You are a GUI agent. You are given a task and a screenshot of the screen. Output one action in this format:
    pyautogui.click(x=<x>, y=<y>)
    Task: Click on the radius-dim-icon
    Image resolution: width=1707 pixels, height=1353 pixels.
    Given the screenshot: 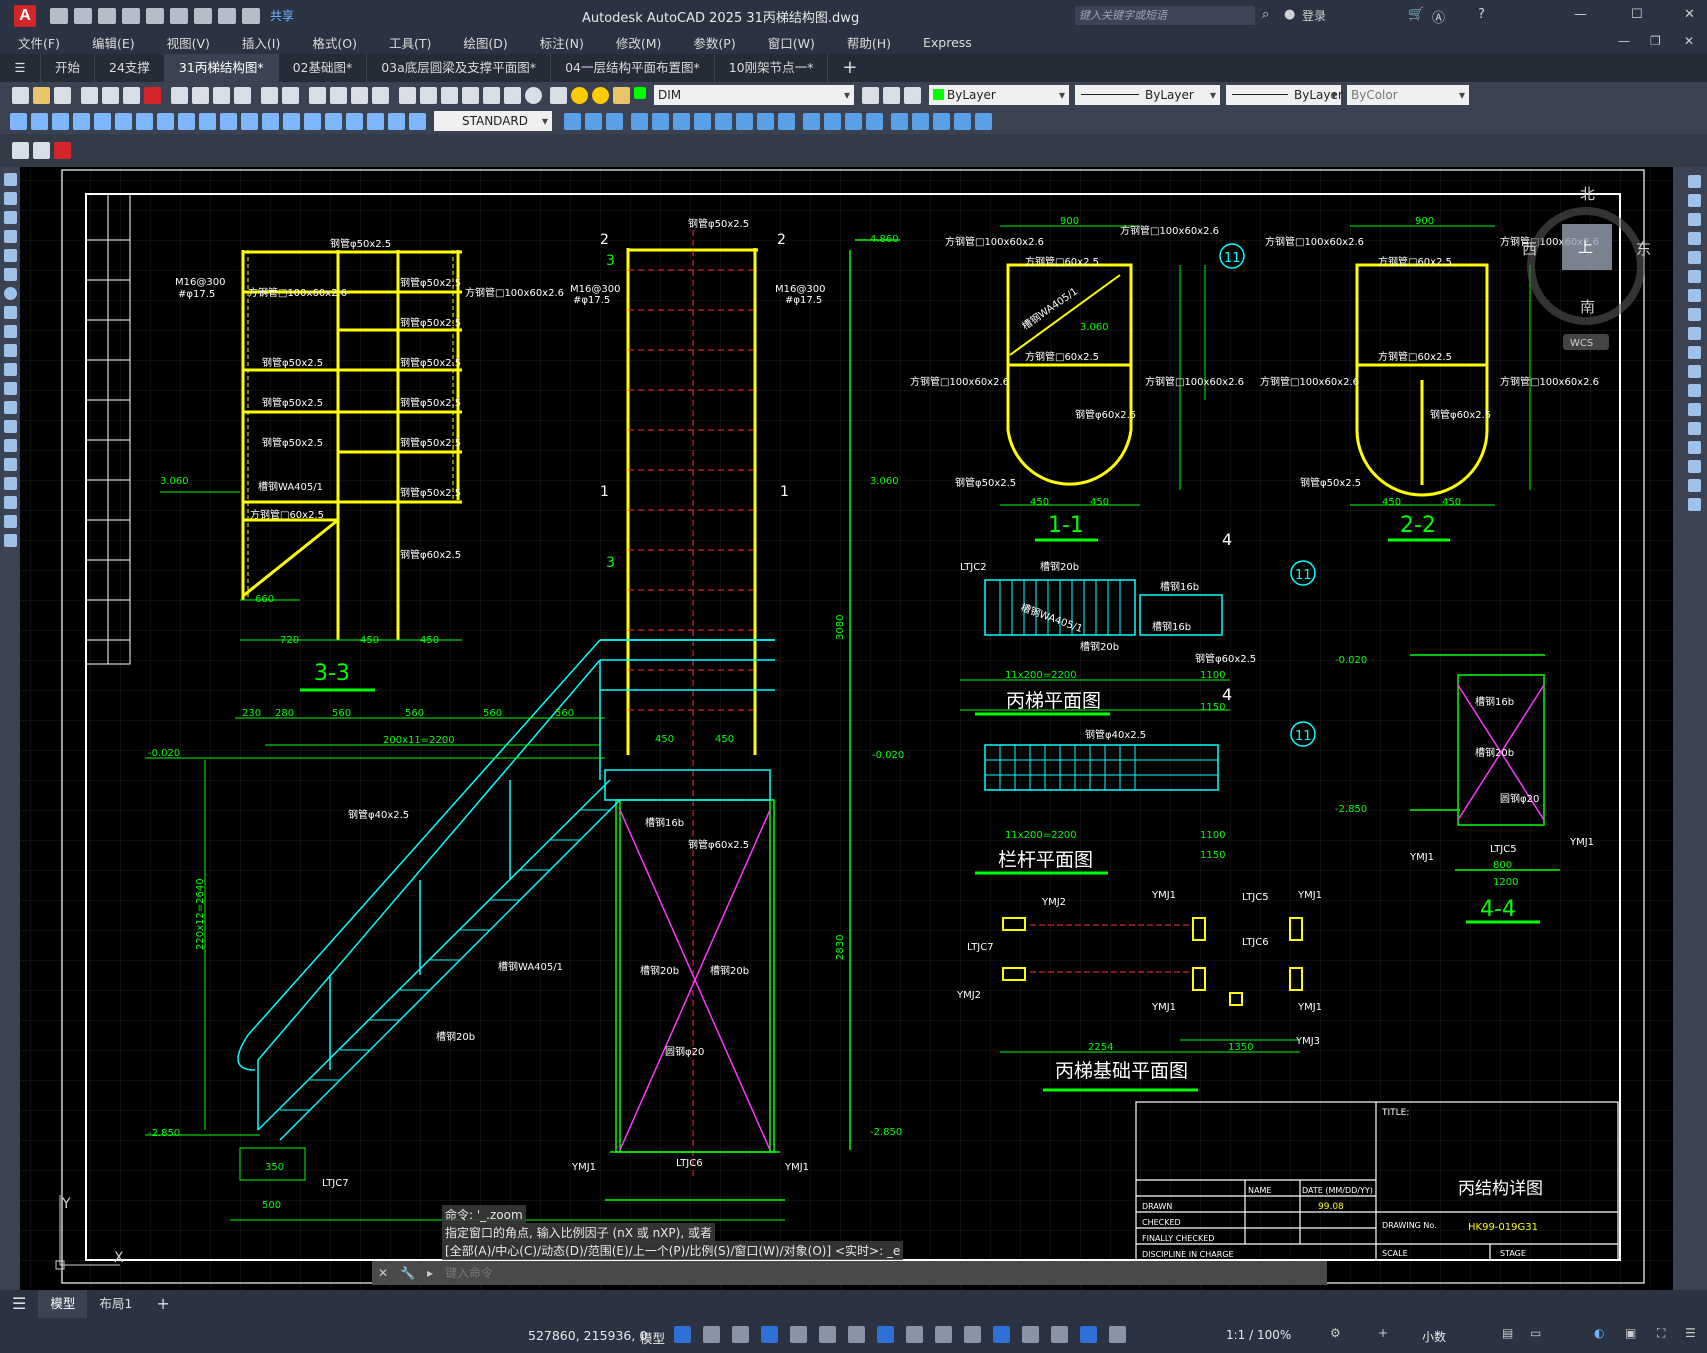 What is the action you would take?
    pyautogui.click(x=102, y=121)
    